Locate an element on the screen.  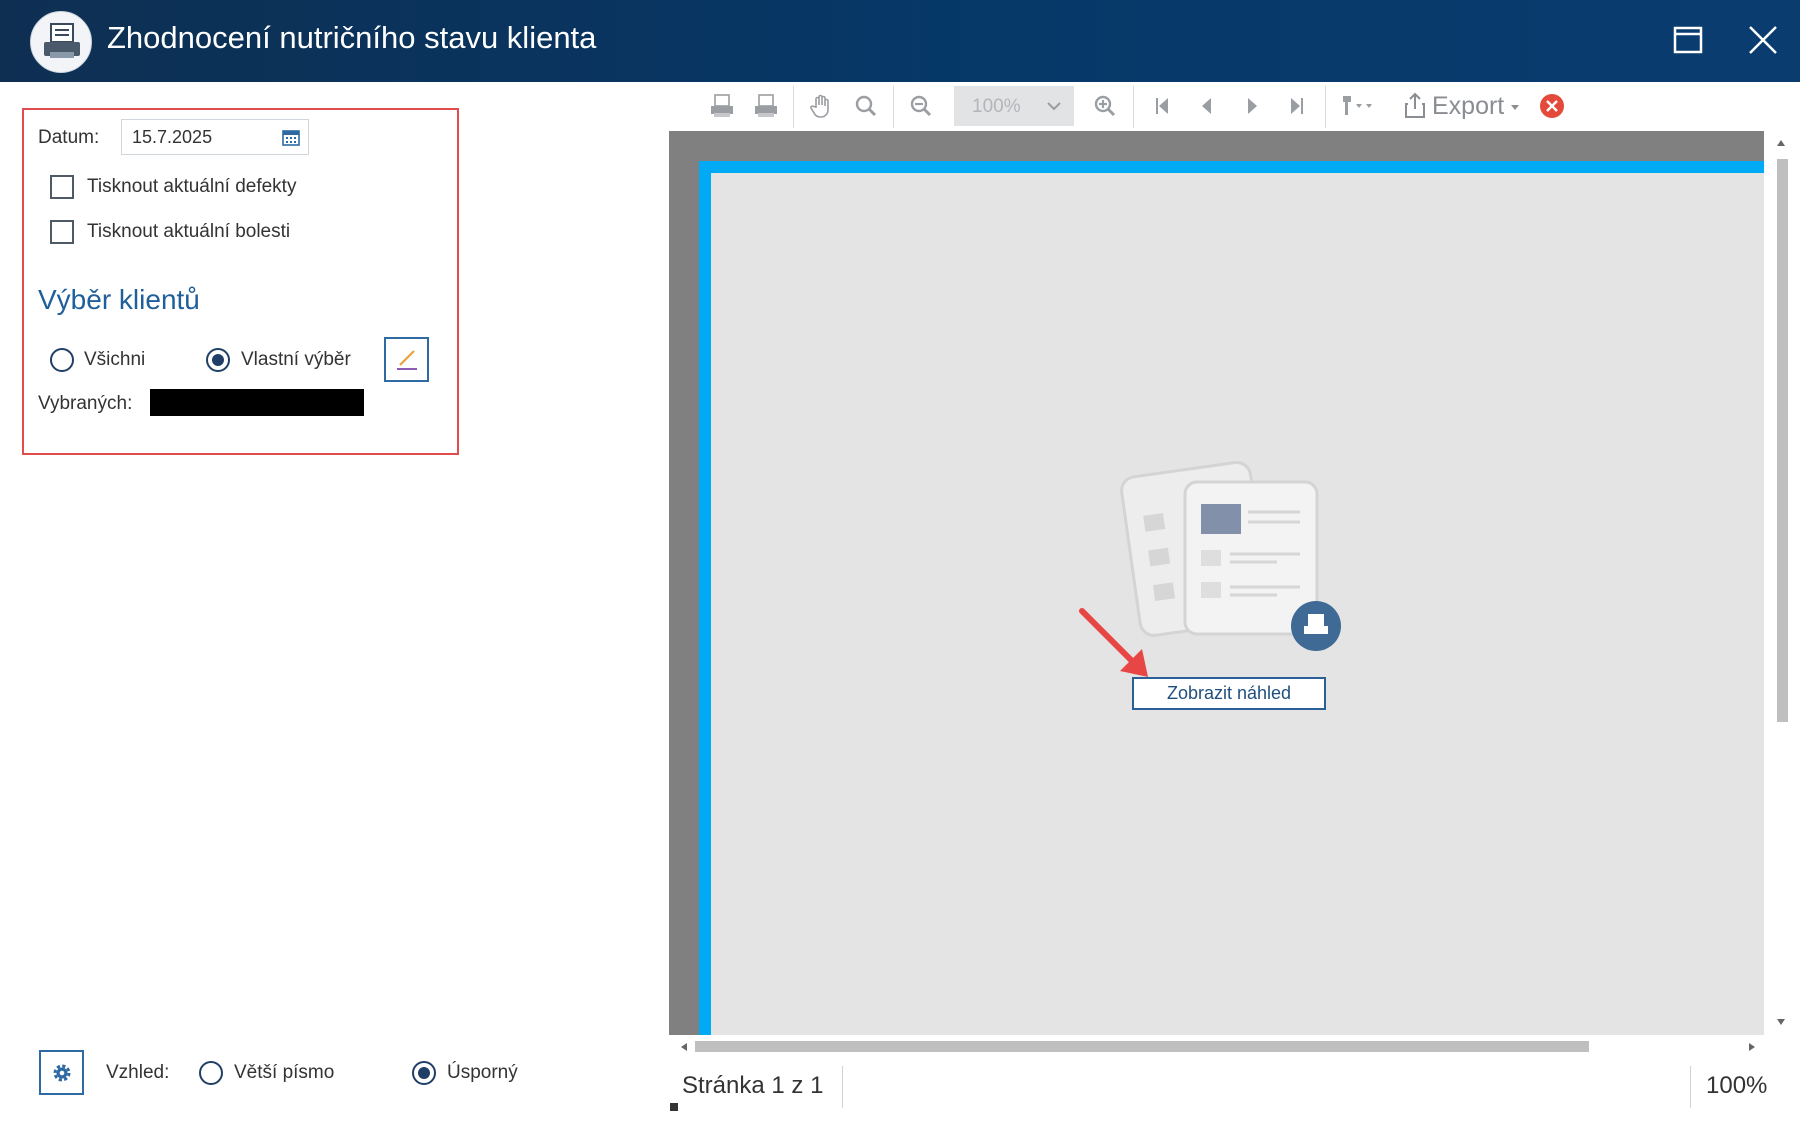
print-icon is located at coordinates (722, 106).